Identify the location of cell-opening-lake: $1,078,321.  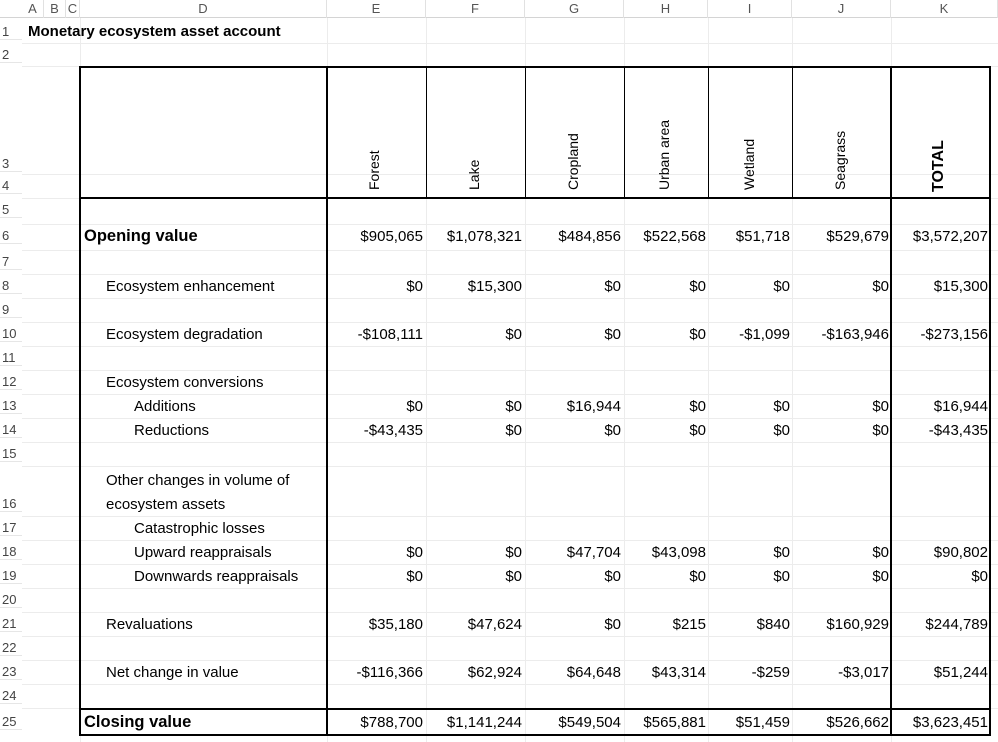
(484, 236).